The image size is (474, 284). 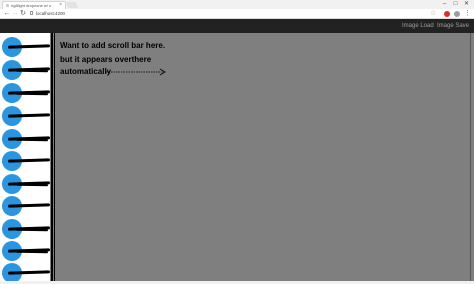 What do you see at coordinates (51, 13) in the screenshot?
I see `url-text: localhost:4200` at bounding box center [51, 13].